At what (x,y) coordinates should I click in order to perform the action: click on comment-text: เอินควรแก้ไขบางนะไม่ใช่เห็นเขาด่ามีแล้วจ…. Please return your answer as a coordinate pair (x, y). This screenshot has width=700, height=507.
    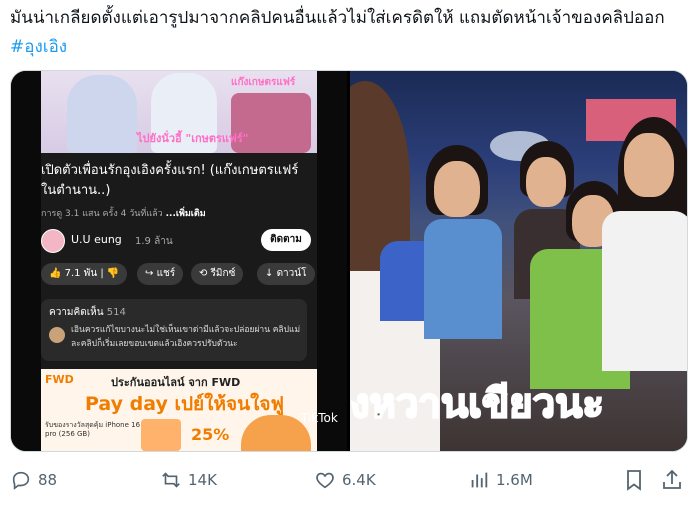
    Looking at the image, I should click on (186, 337).